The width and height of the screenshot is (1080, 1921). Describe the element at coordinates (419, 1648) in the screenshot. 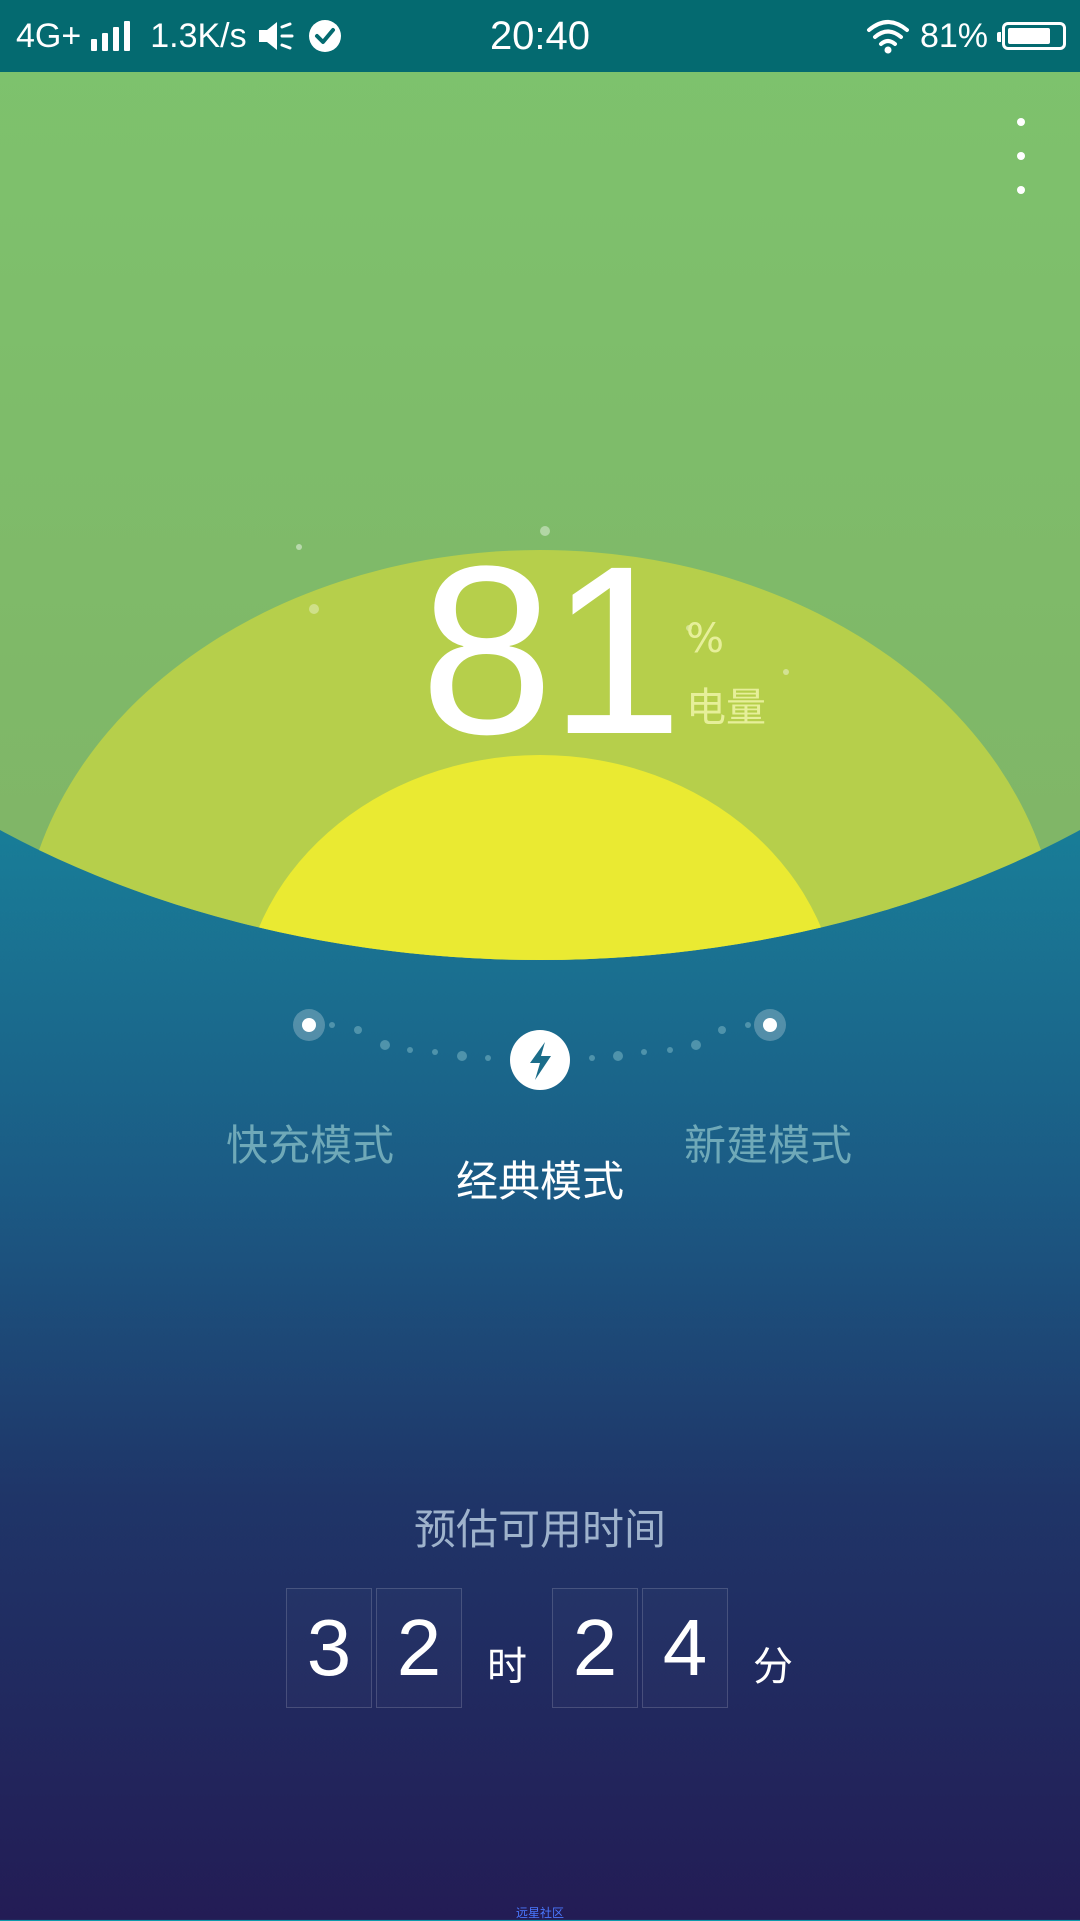

I see `hours-digit-2: 2` at that location.